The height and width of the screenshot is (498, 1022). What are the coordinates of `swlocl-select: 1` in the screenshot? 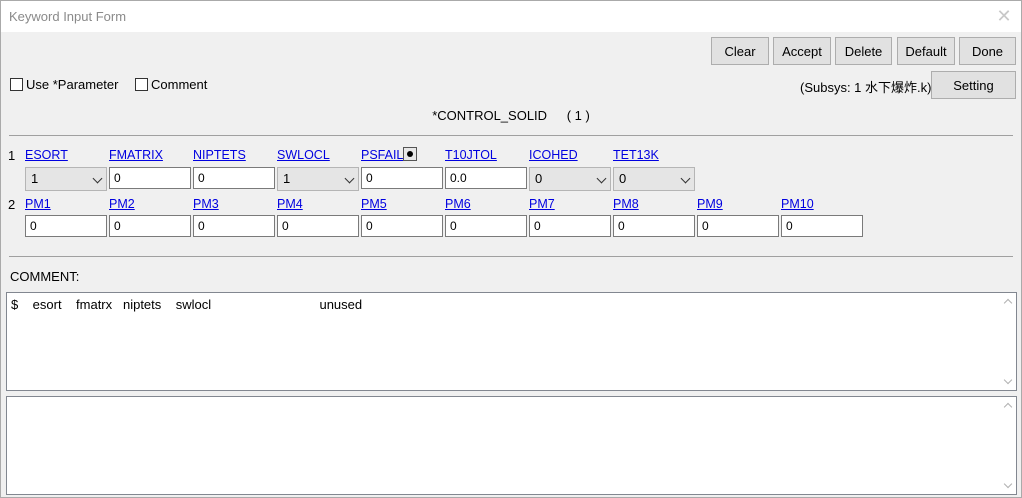 It's located at (318, 179).